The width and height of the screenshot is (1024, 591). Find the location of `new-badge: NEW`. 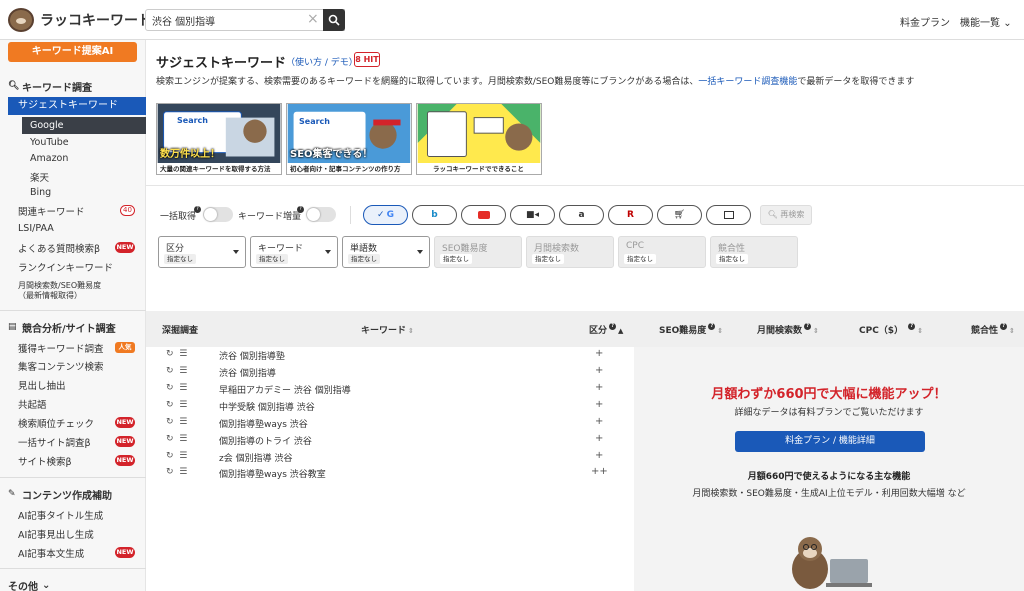

new-badge: NEW is located at coordinates (125, 247).